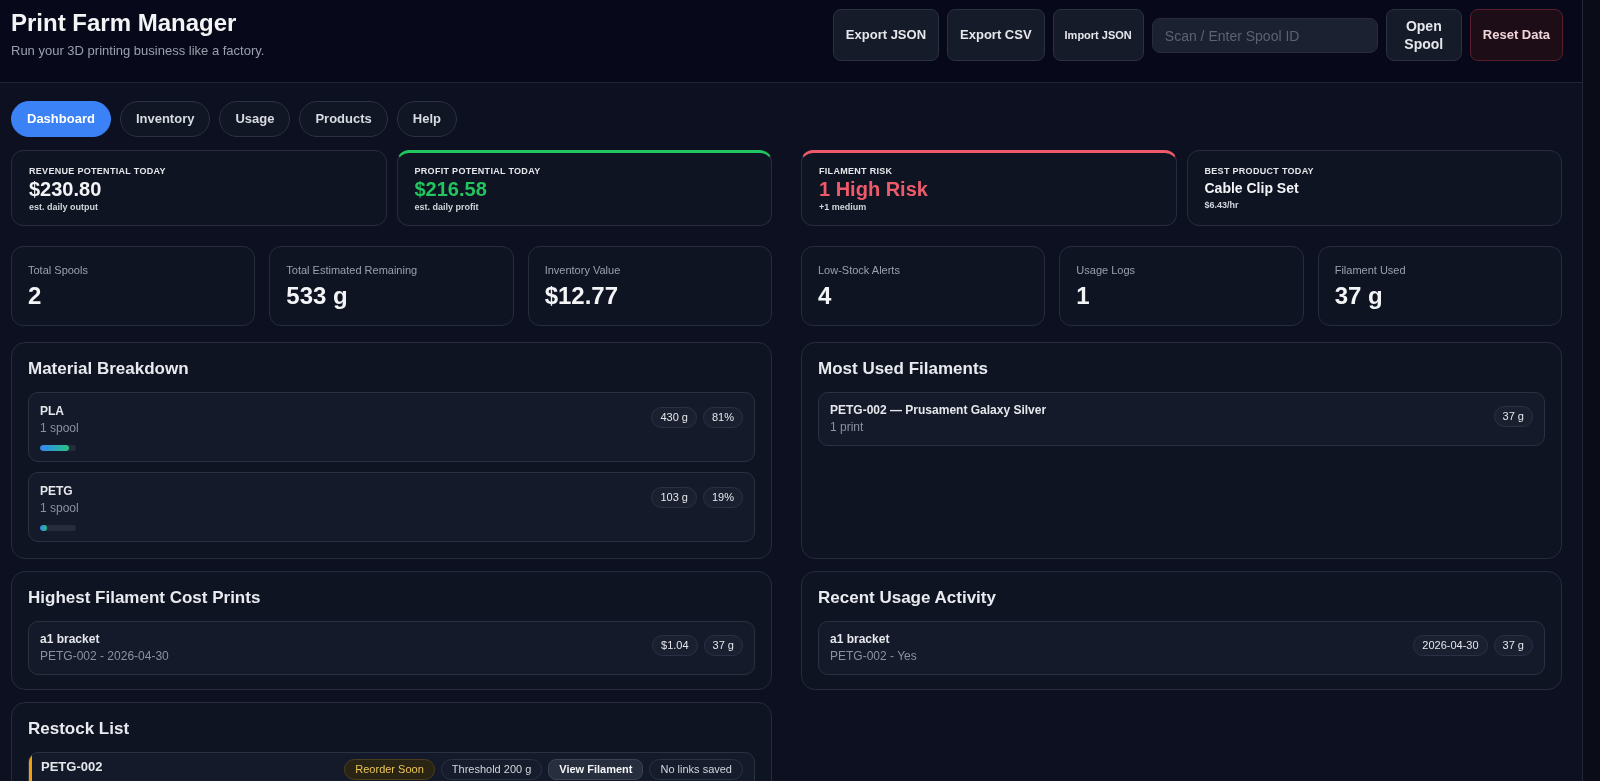 The width and height of the screenshot is (1600, 781). Describe the element at coordinates (859, 270) in the screenshot. I see `stat-label: Low-Stock Alerts` at that location.